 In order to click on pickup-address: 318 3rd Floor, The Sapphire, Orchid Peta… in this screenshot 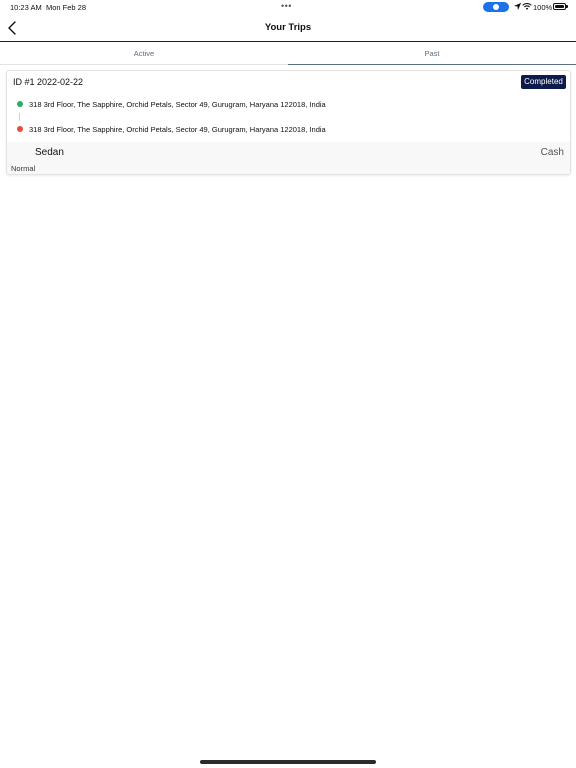, I will do `click(177, 104)`.